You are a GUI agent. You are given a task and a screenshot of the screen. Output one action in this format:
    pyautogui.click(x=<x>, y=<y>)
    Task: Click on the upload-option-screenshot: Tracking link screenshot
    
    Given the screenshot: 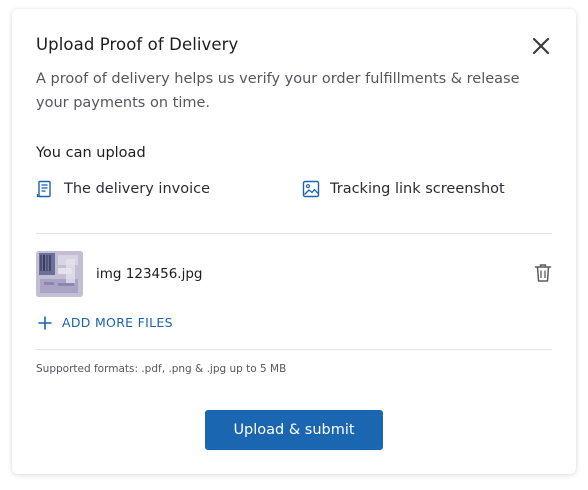 What is the action you would take?
    pyautogui.click(x=403, y=189)
    